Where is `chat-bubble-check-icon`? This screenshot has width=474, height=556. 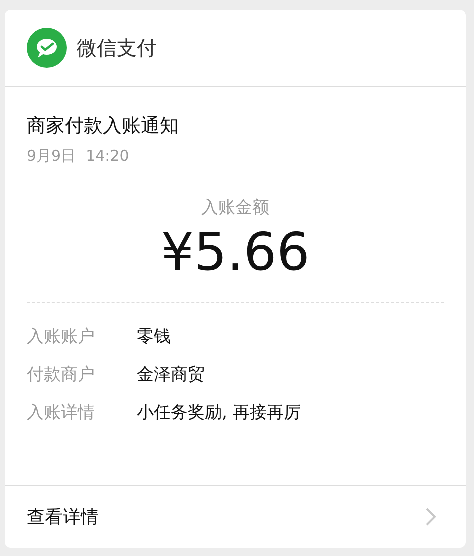 chat-bubble-check-icon is located at coordinates (47, 48).